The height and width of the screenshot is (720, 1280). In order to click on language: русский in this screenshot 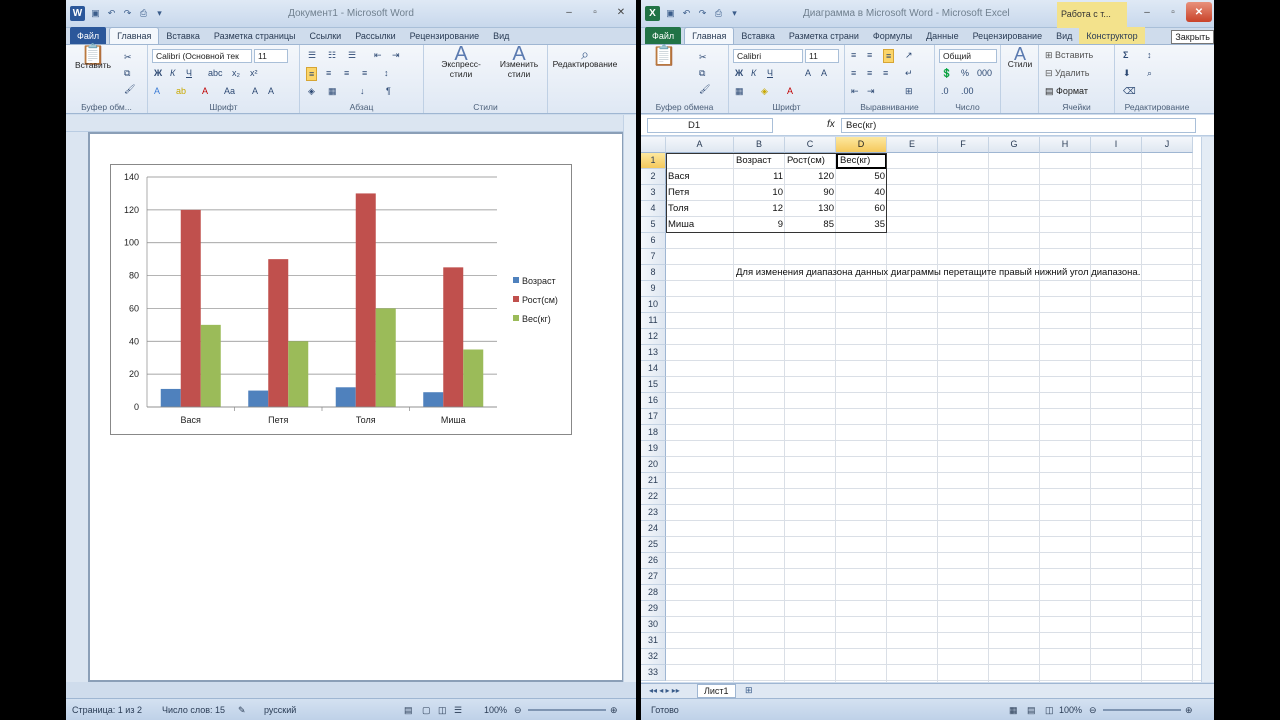, I will do `click(280, 710)`.